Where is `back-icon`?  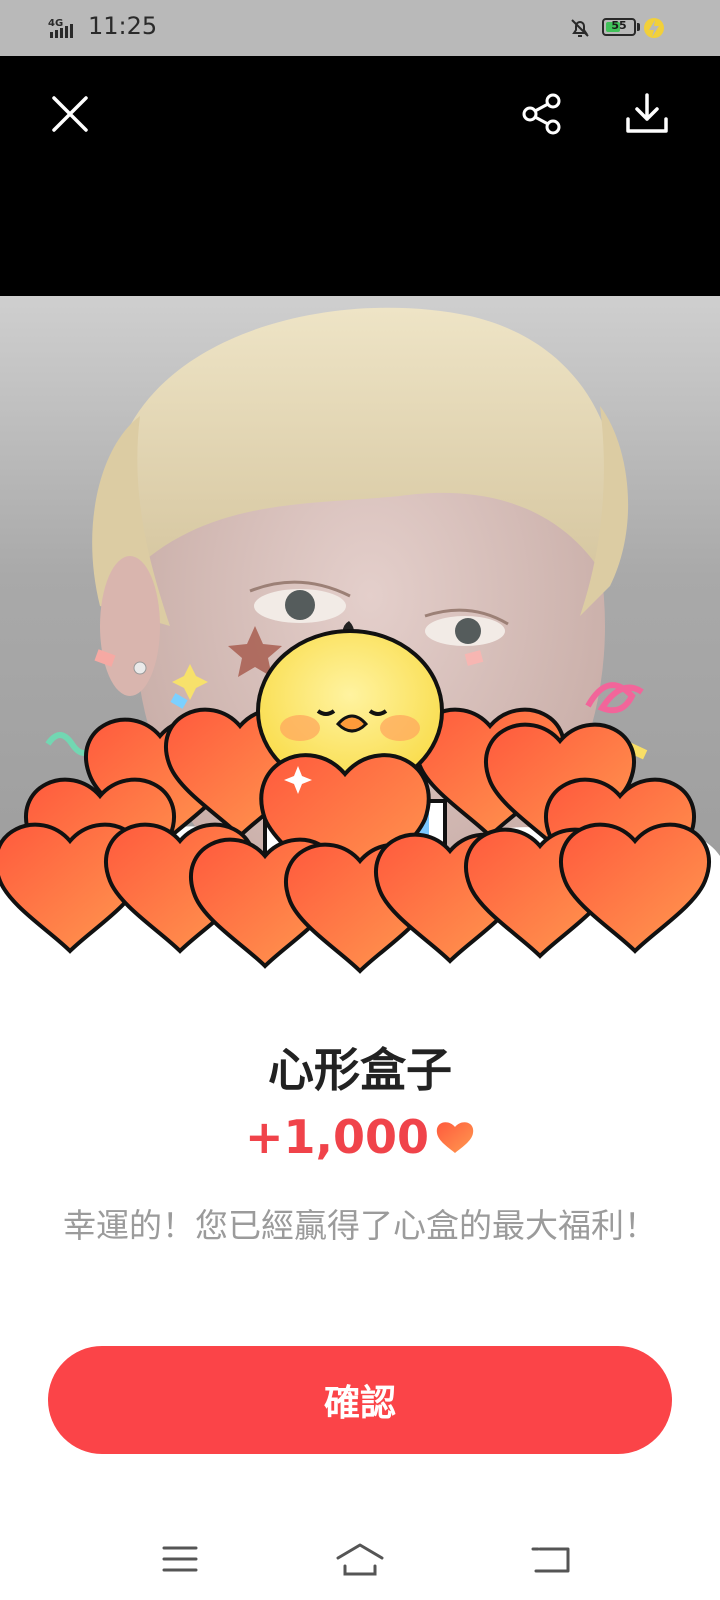 back-icon is located at coordinates (550, 1560).